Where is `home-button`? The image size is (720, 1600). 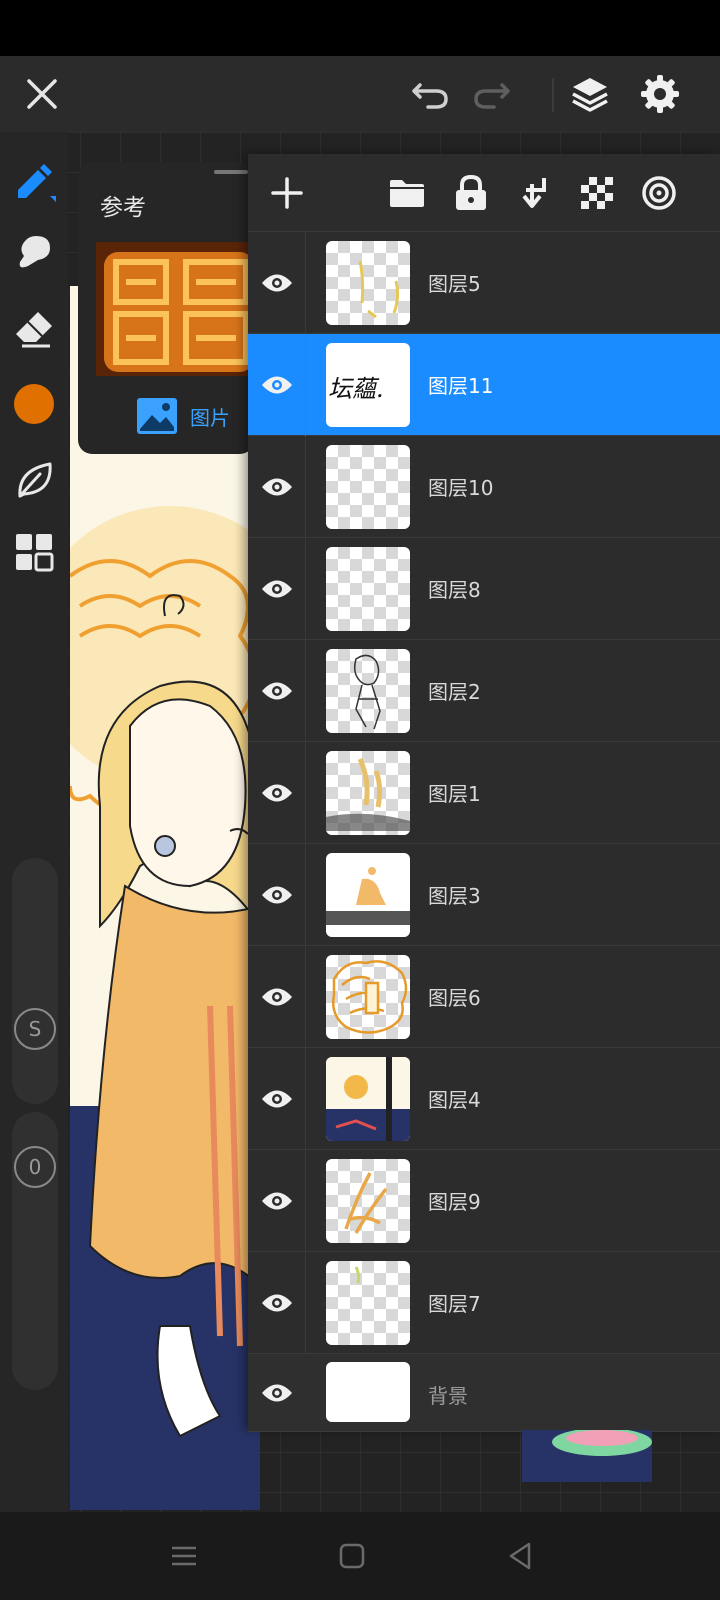 home-button is located at coordinates (352, 1556).